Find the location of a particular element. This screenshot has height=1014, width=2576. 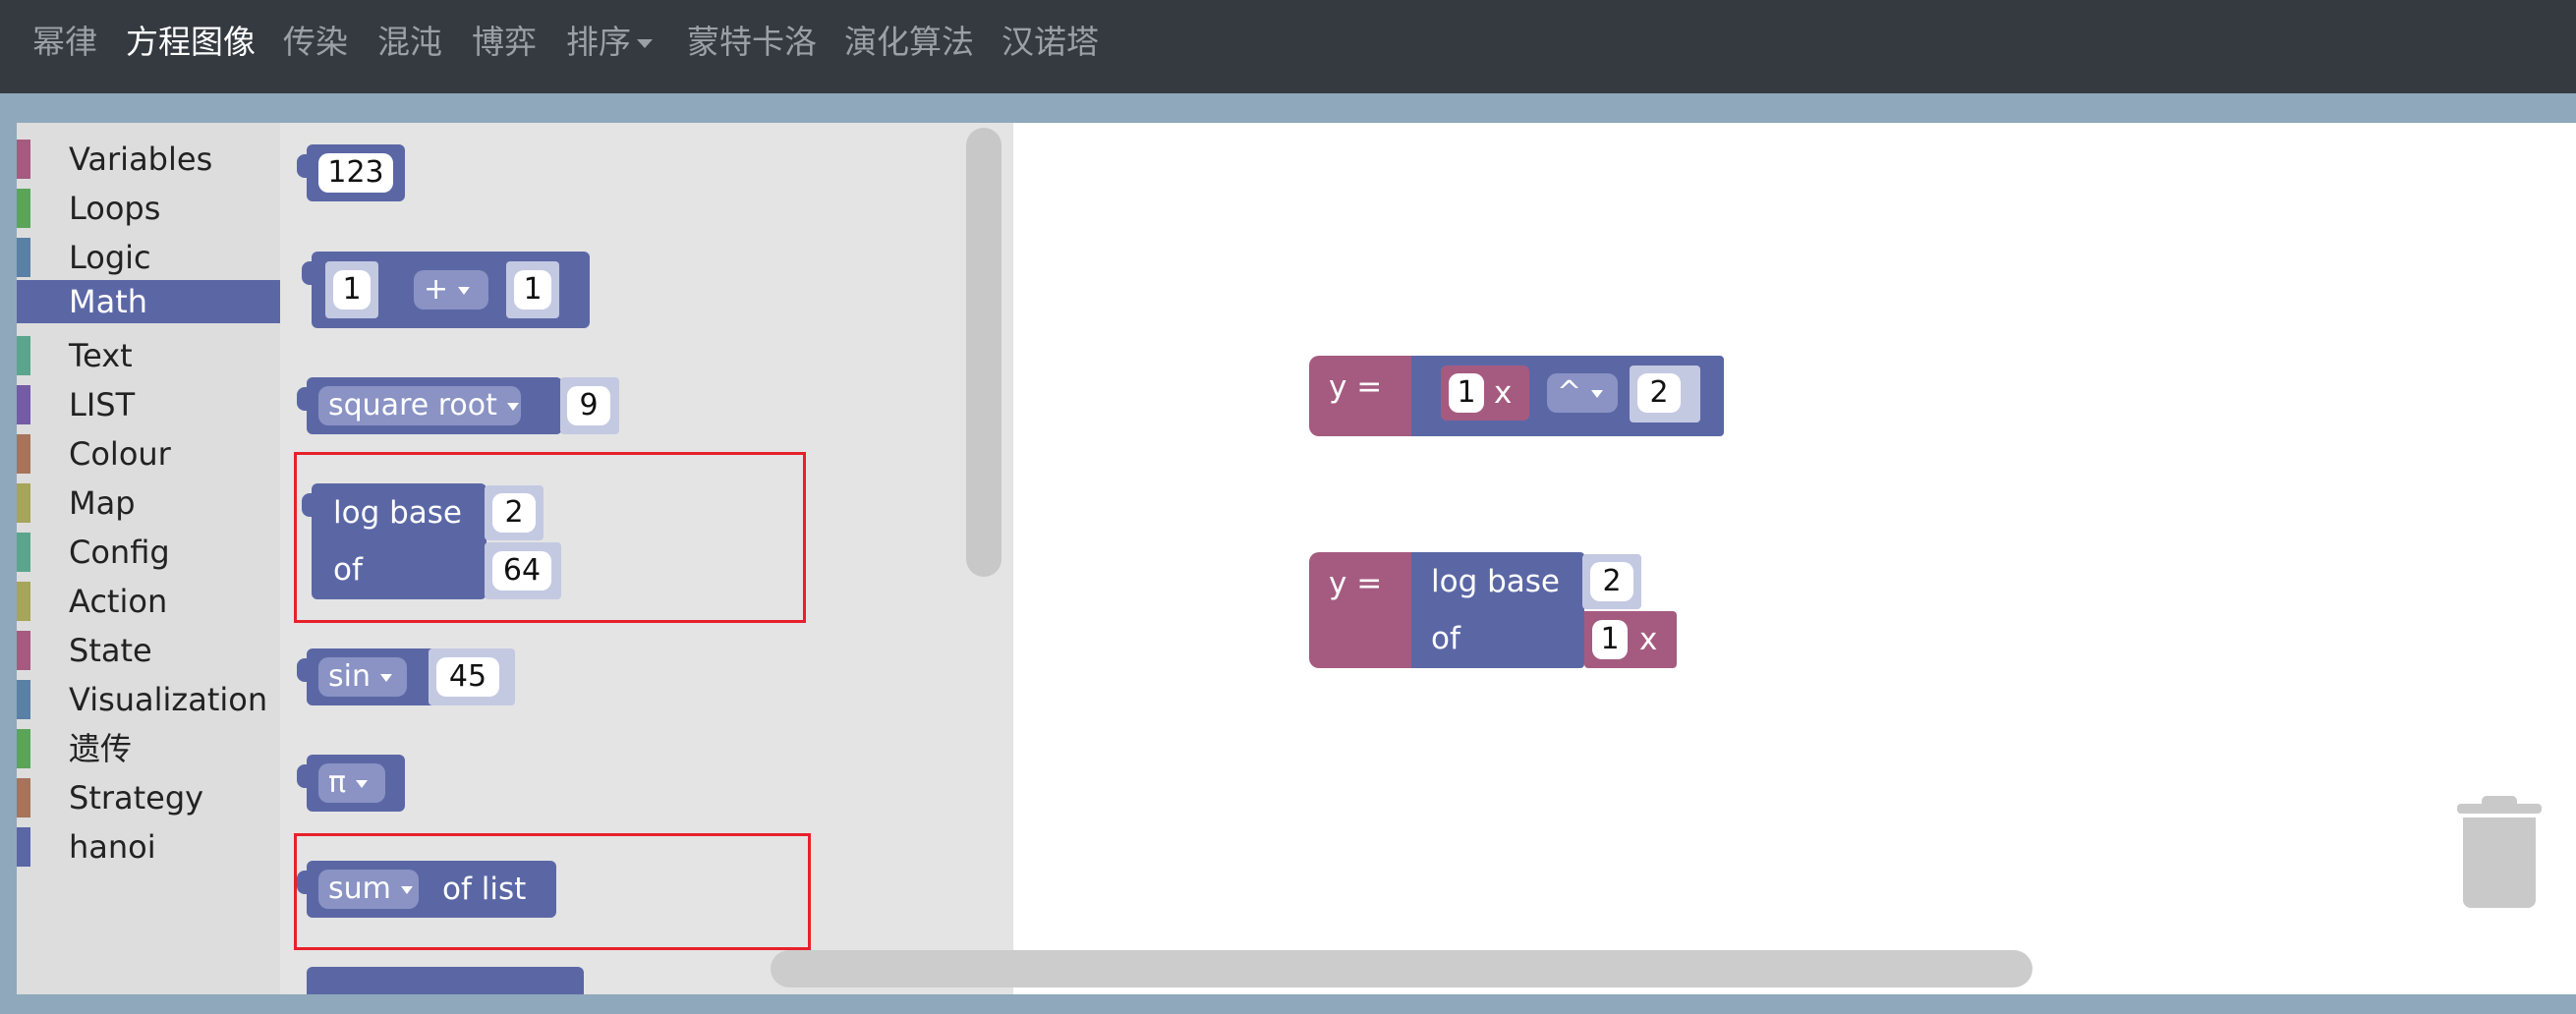

number-block: 123 is located at coordinates (351, 172).